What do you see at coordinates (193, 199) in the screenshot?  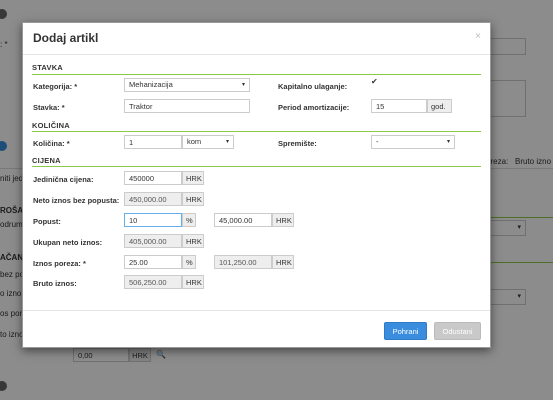 I see `neto-bez-currency: HRK` at bounding box center [193, 199].